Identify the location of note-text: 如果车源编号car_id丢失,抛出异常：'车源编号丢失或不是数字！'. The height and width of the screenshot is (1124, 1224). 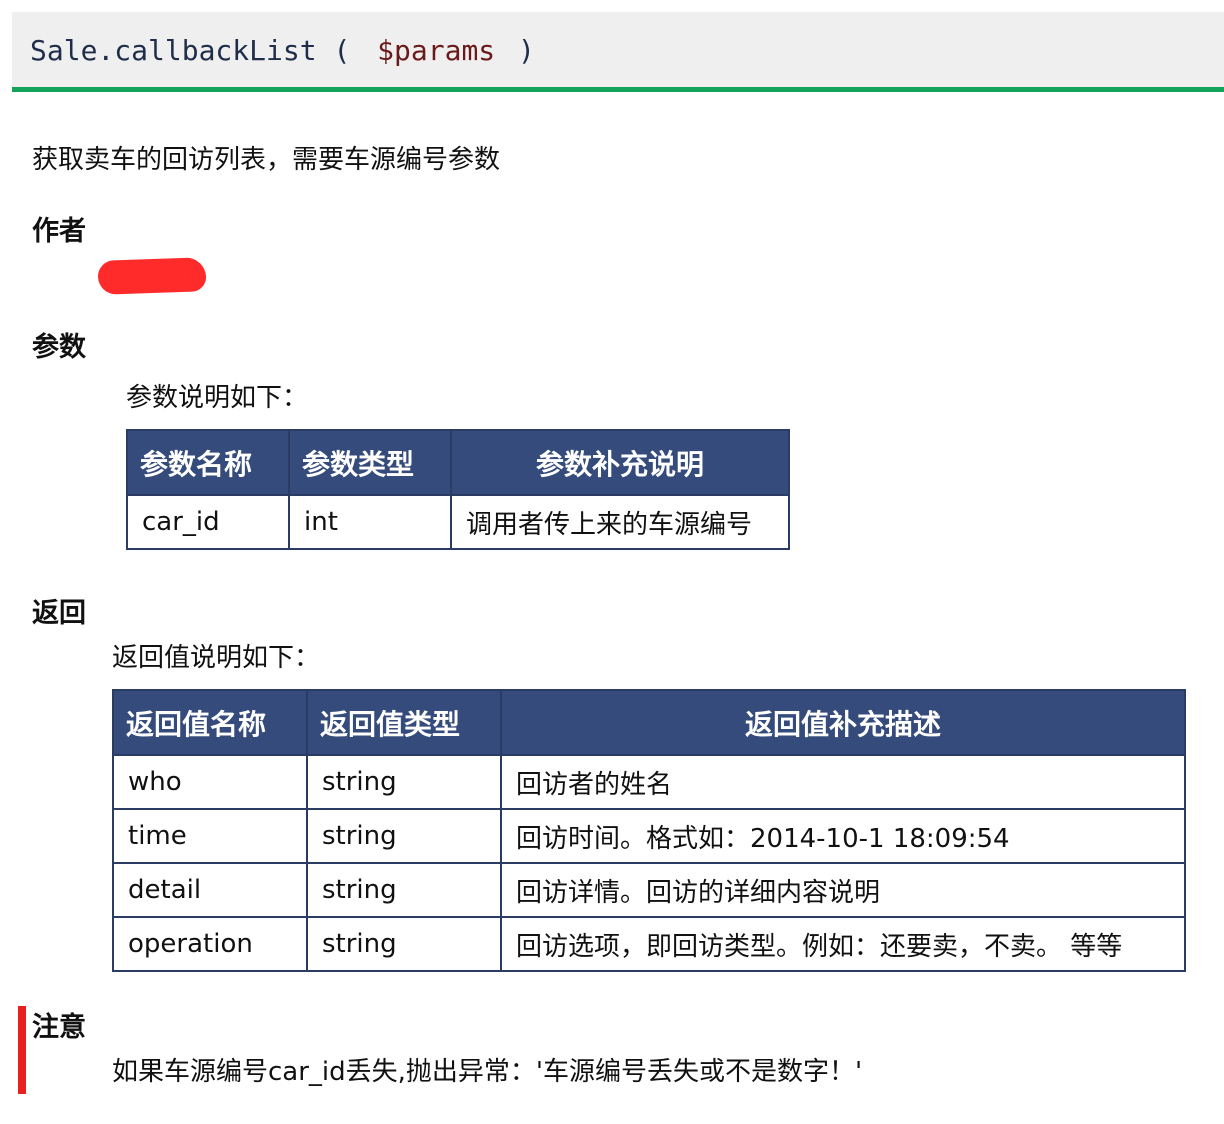
(487, 1072).